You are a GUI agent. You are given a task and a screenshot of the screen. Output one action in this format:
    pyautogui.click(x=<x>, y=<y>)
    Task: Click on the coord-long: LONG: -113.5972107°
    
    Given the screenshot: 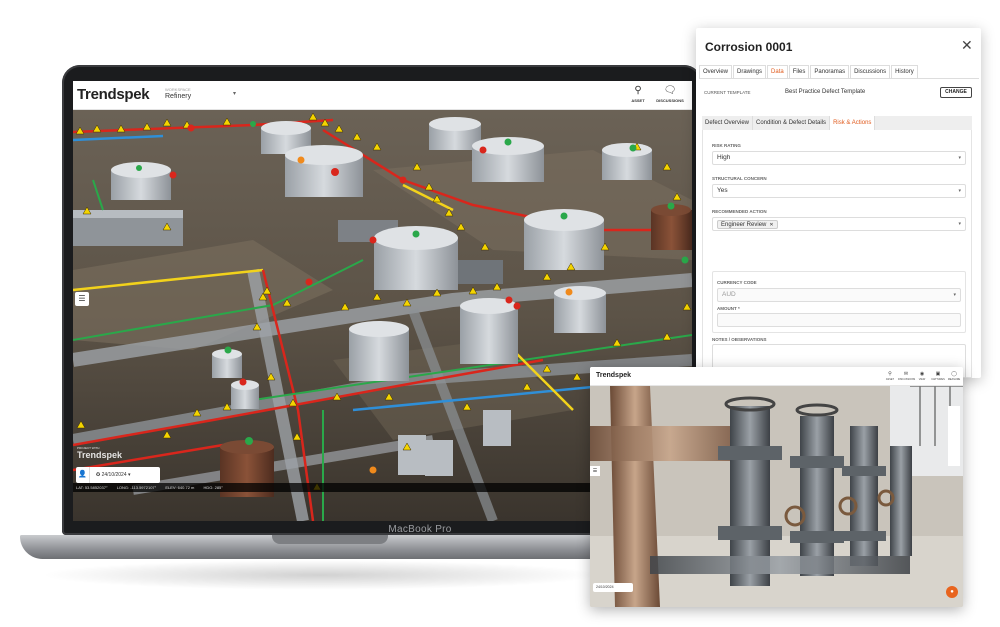 What is the action you would take?
    pyautogui.click(x=136, y=487)
    